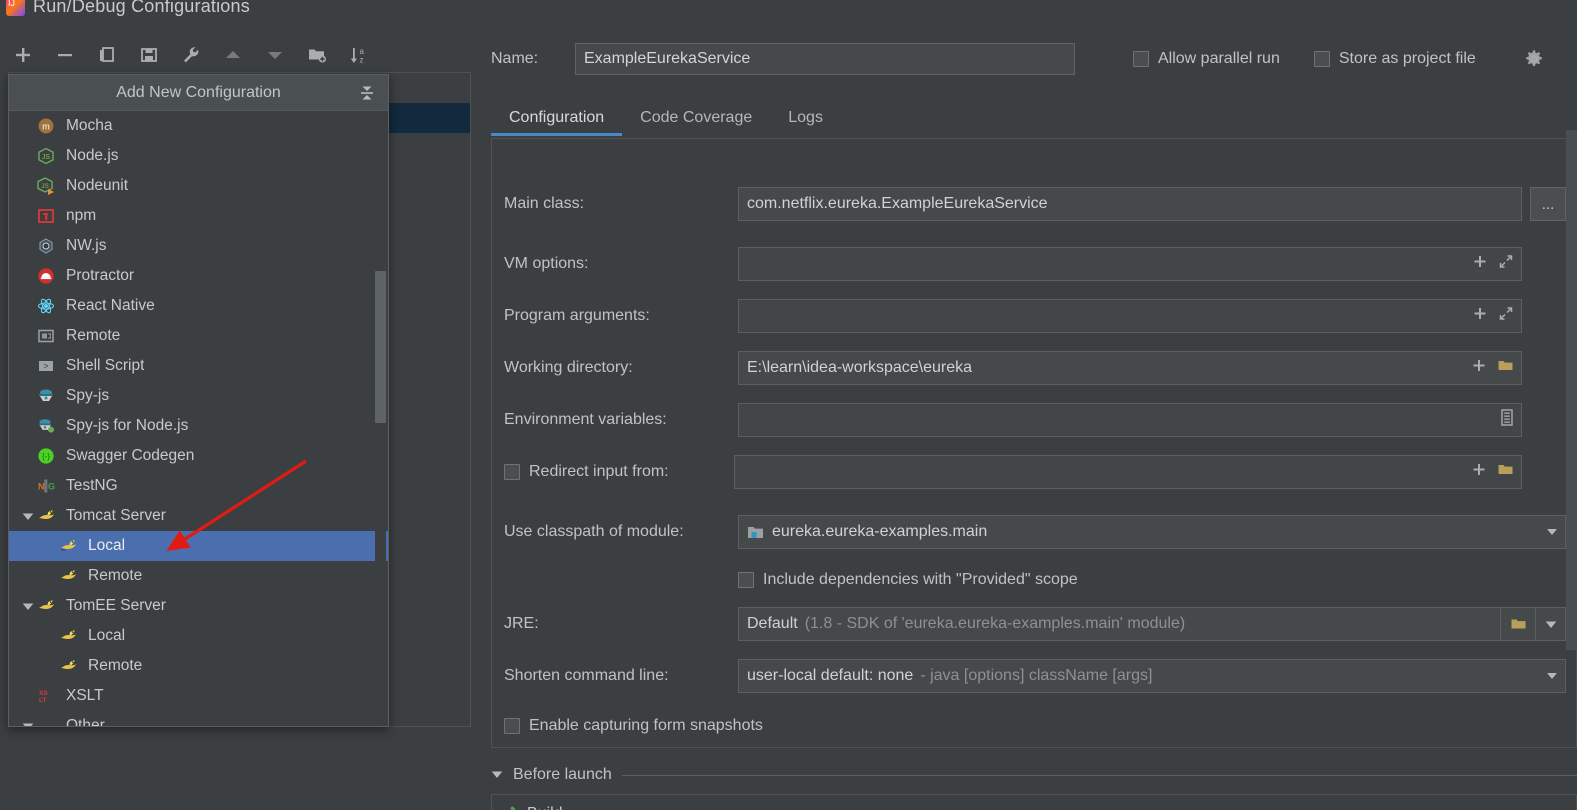 Image resolution: width=1577 pixels, height=810 pixels. What do you see at coordinates (476, 422) in the screenshot?
I see `panel-splitter` at bounding box center [476, 422].